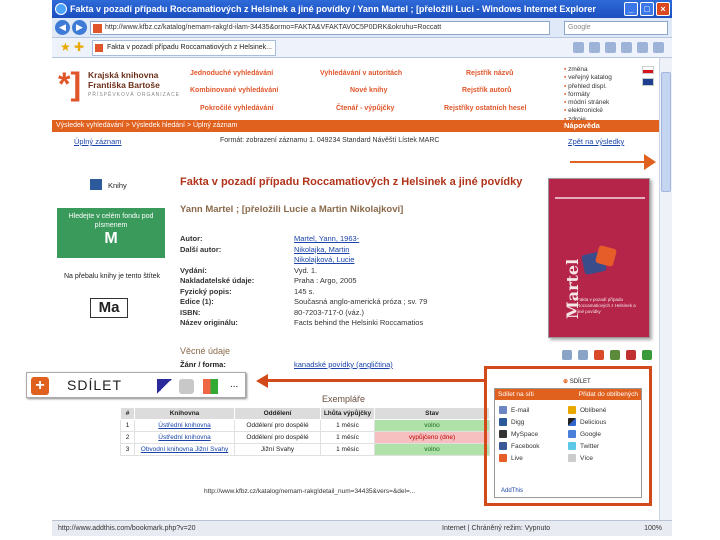 This screenshot has width=720, height=540. I want to click on side-link: módní stránek, so click(588, 103).